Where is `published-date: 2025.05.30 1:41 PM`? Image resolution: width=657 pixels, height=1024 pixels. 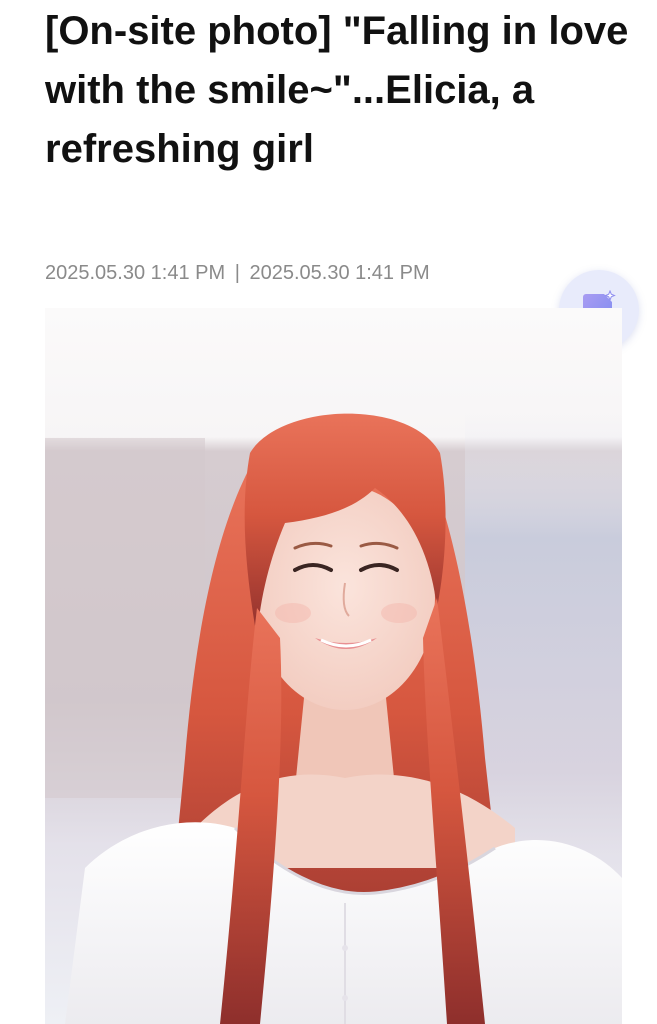
published-date: 2025.05.30 1:41 PM is located at coordinates (135, 273).